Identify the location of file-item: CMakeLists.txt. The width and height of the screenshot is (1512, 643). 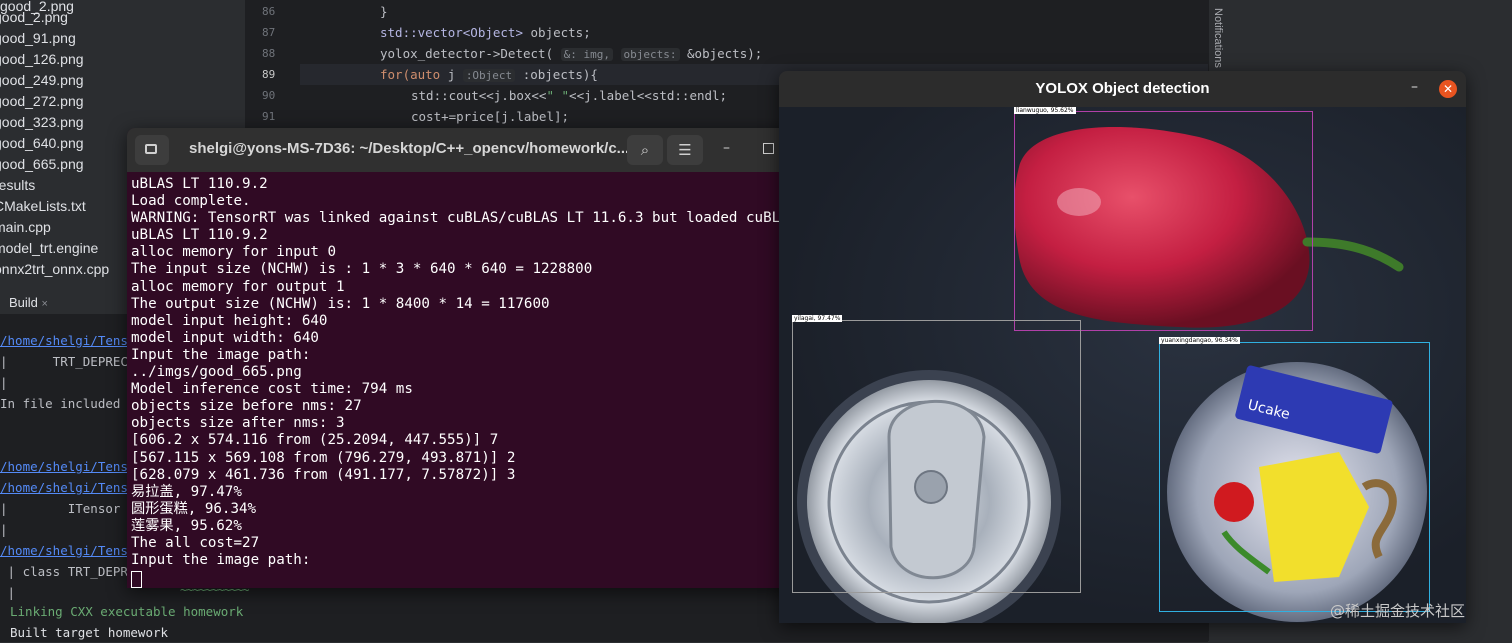
(43, 206).